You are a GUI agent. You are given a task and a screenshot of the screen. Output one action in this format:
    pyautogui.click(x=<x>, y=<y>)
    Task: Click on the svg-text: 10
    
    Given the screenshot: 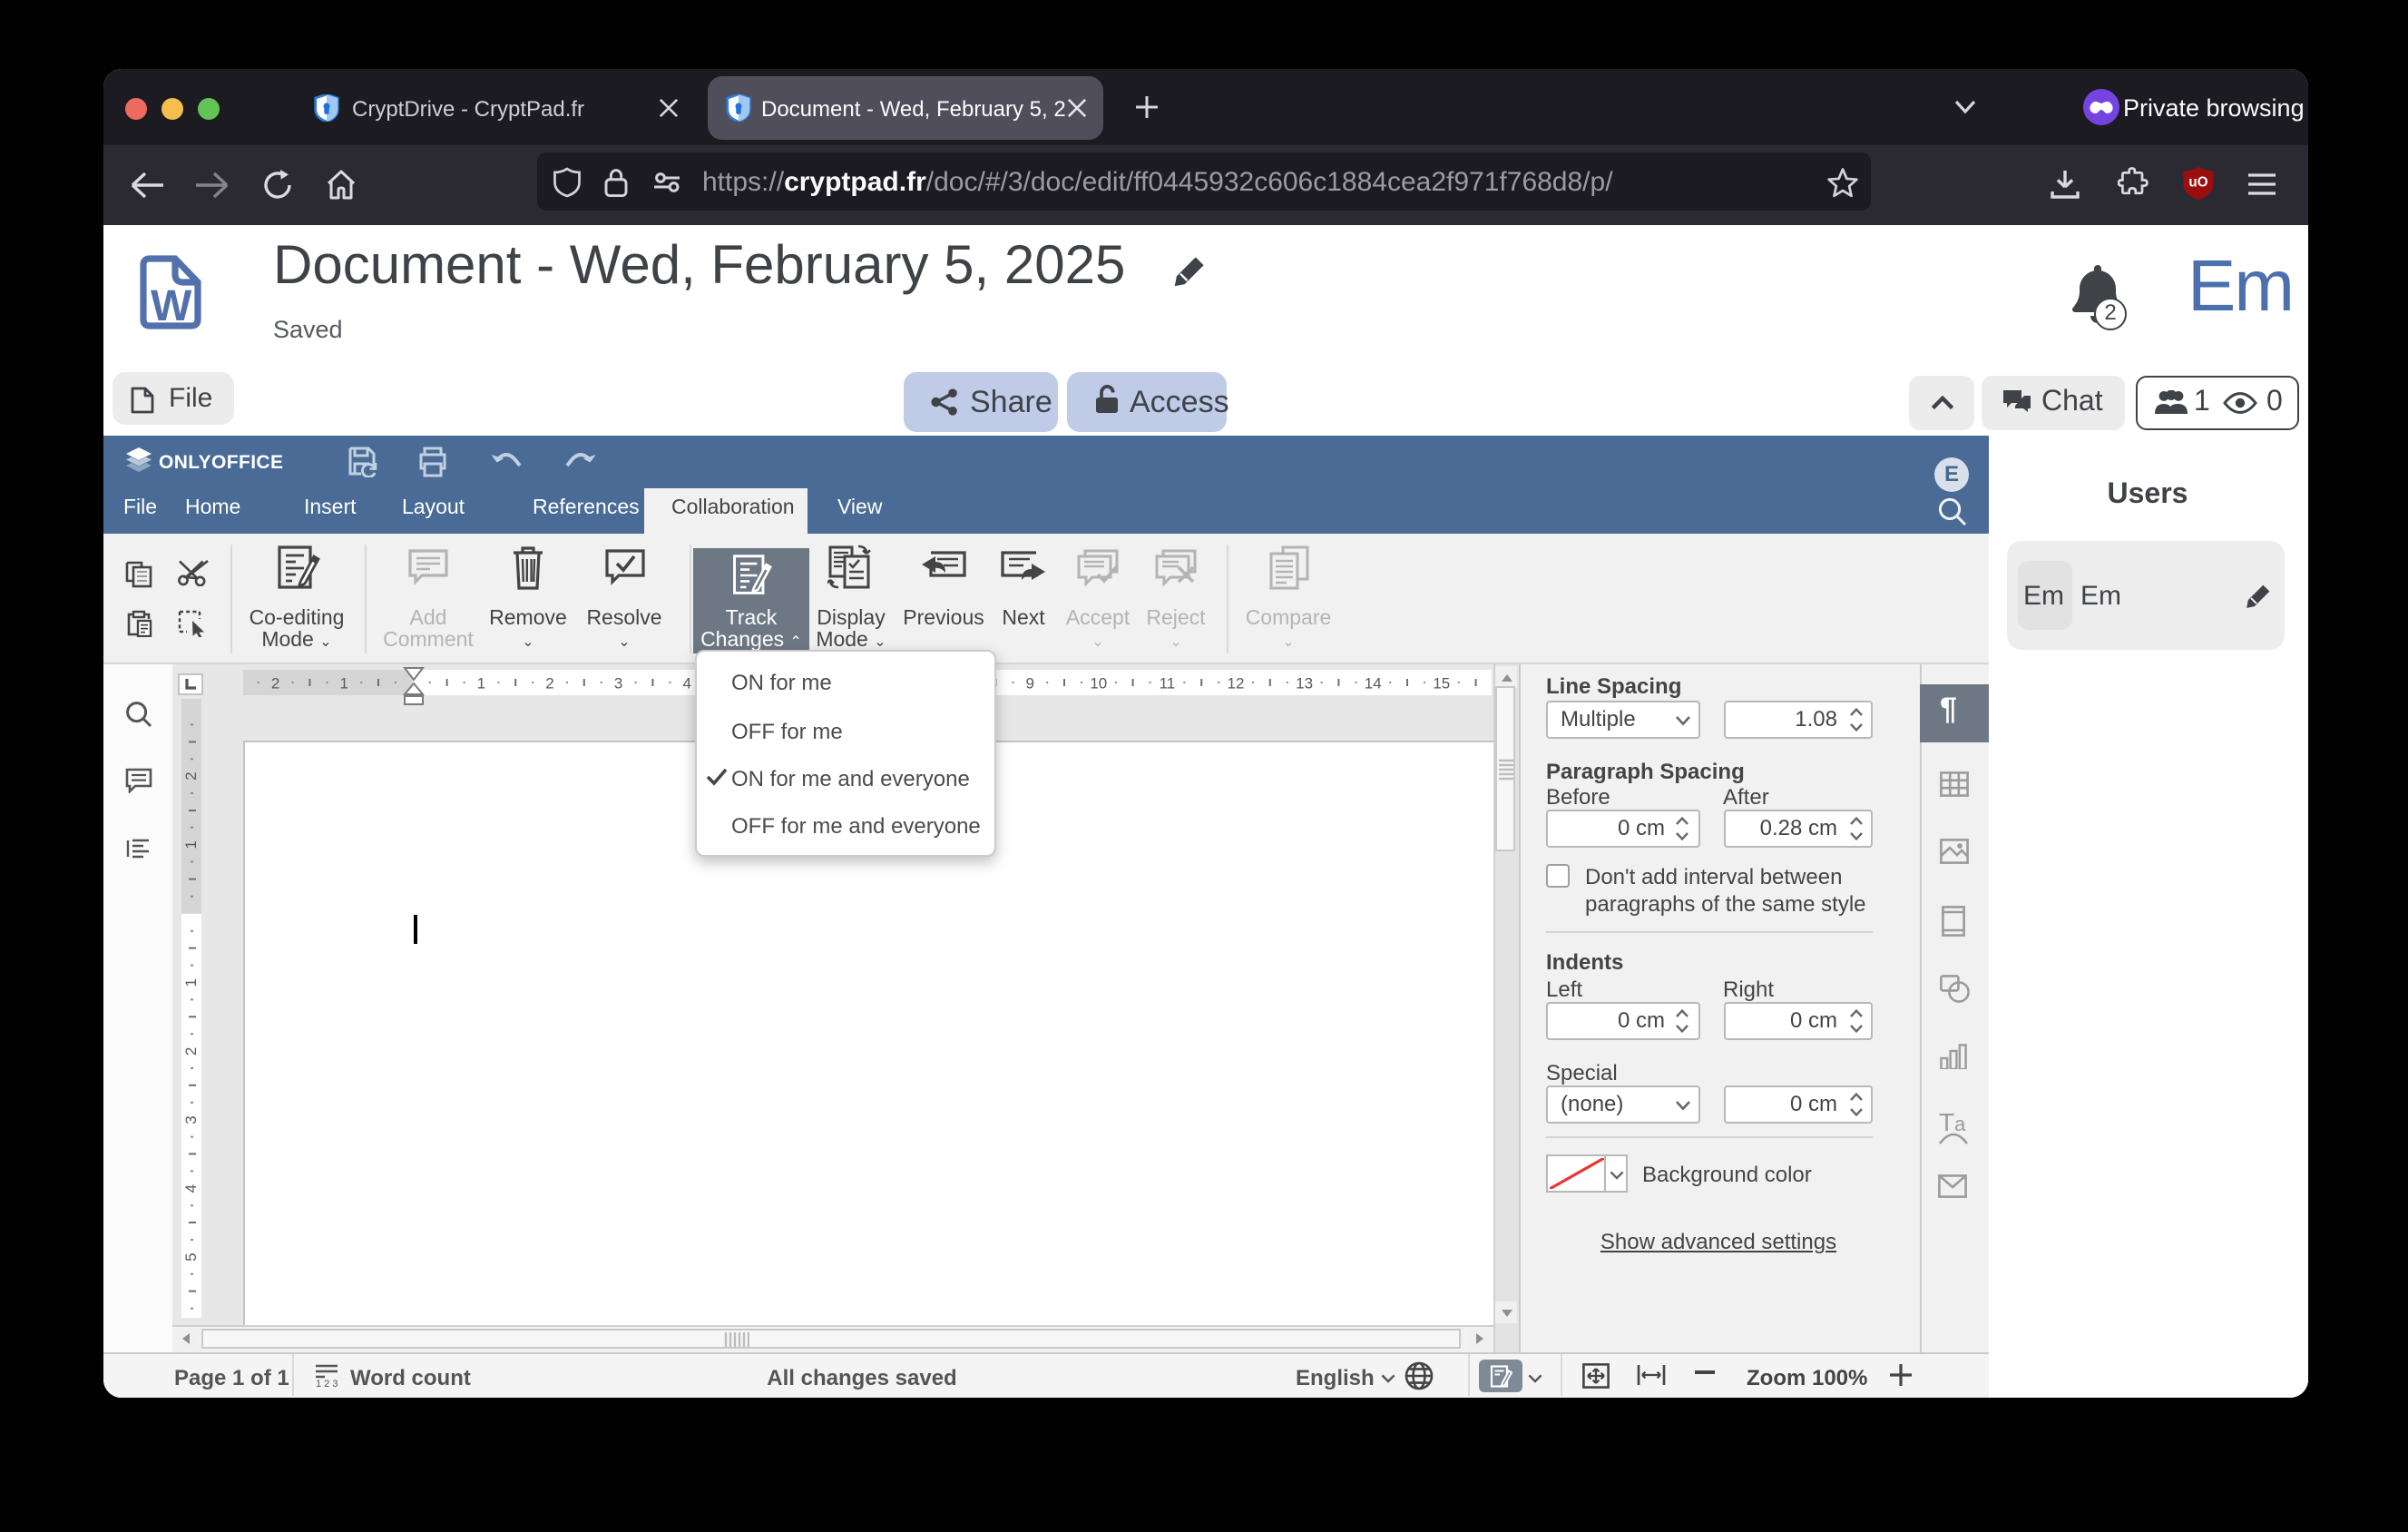 What is the action you would take?
    pyautogui.click(x=1098, y=683)
    